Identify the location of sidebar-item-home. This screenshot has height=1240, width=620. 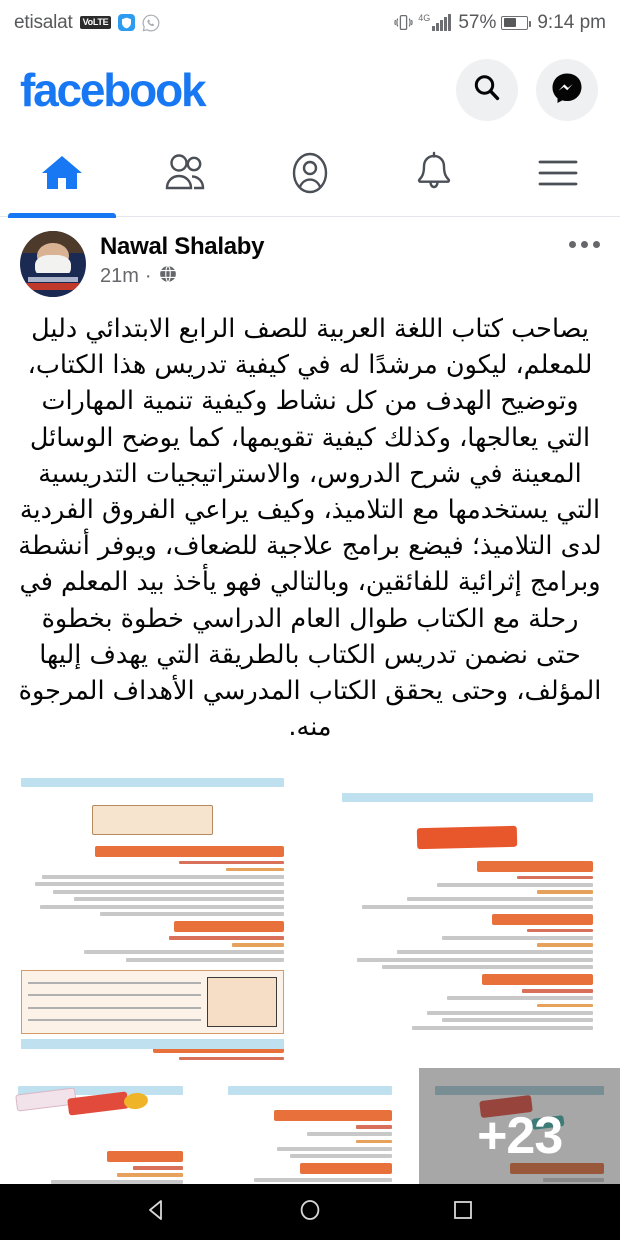
(62, 176).